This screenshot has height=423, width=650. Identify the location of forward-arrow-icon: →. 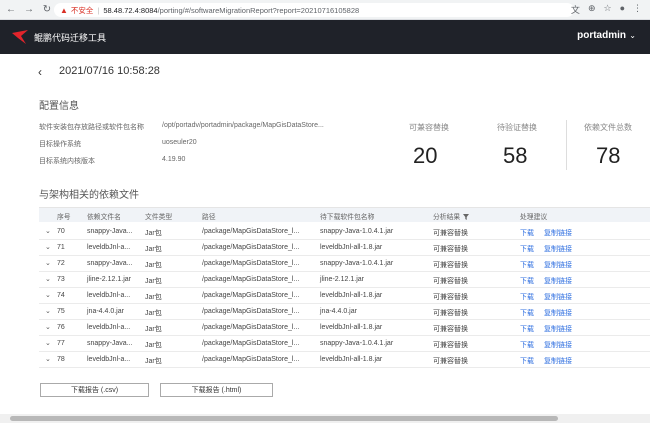
(29, 10).